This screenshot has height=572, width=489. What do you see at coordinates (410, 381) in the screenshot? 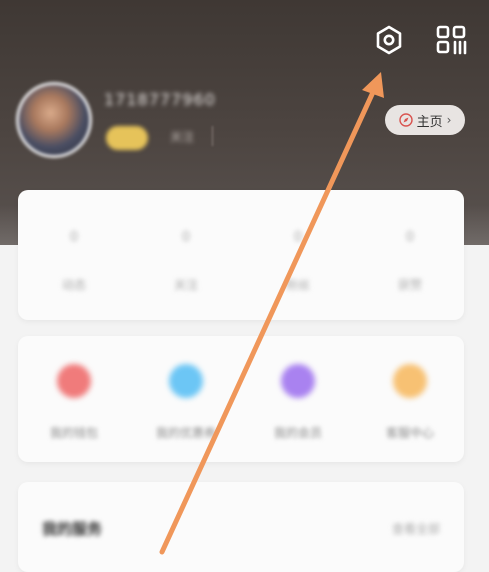
I see `customer-service-icon` at bounding box center [410, 381].